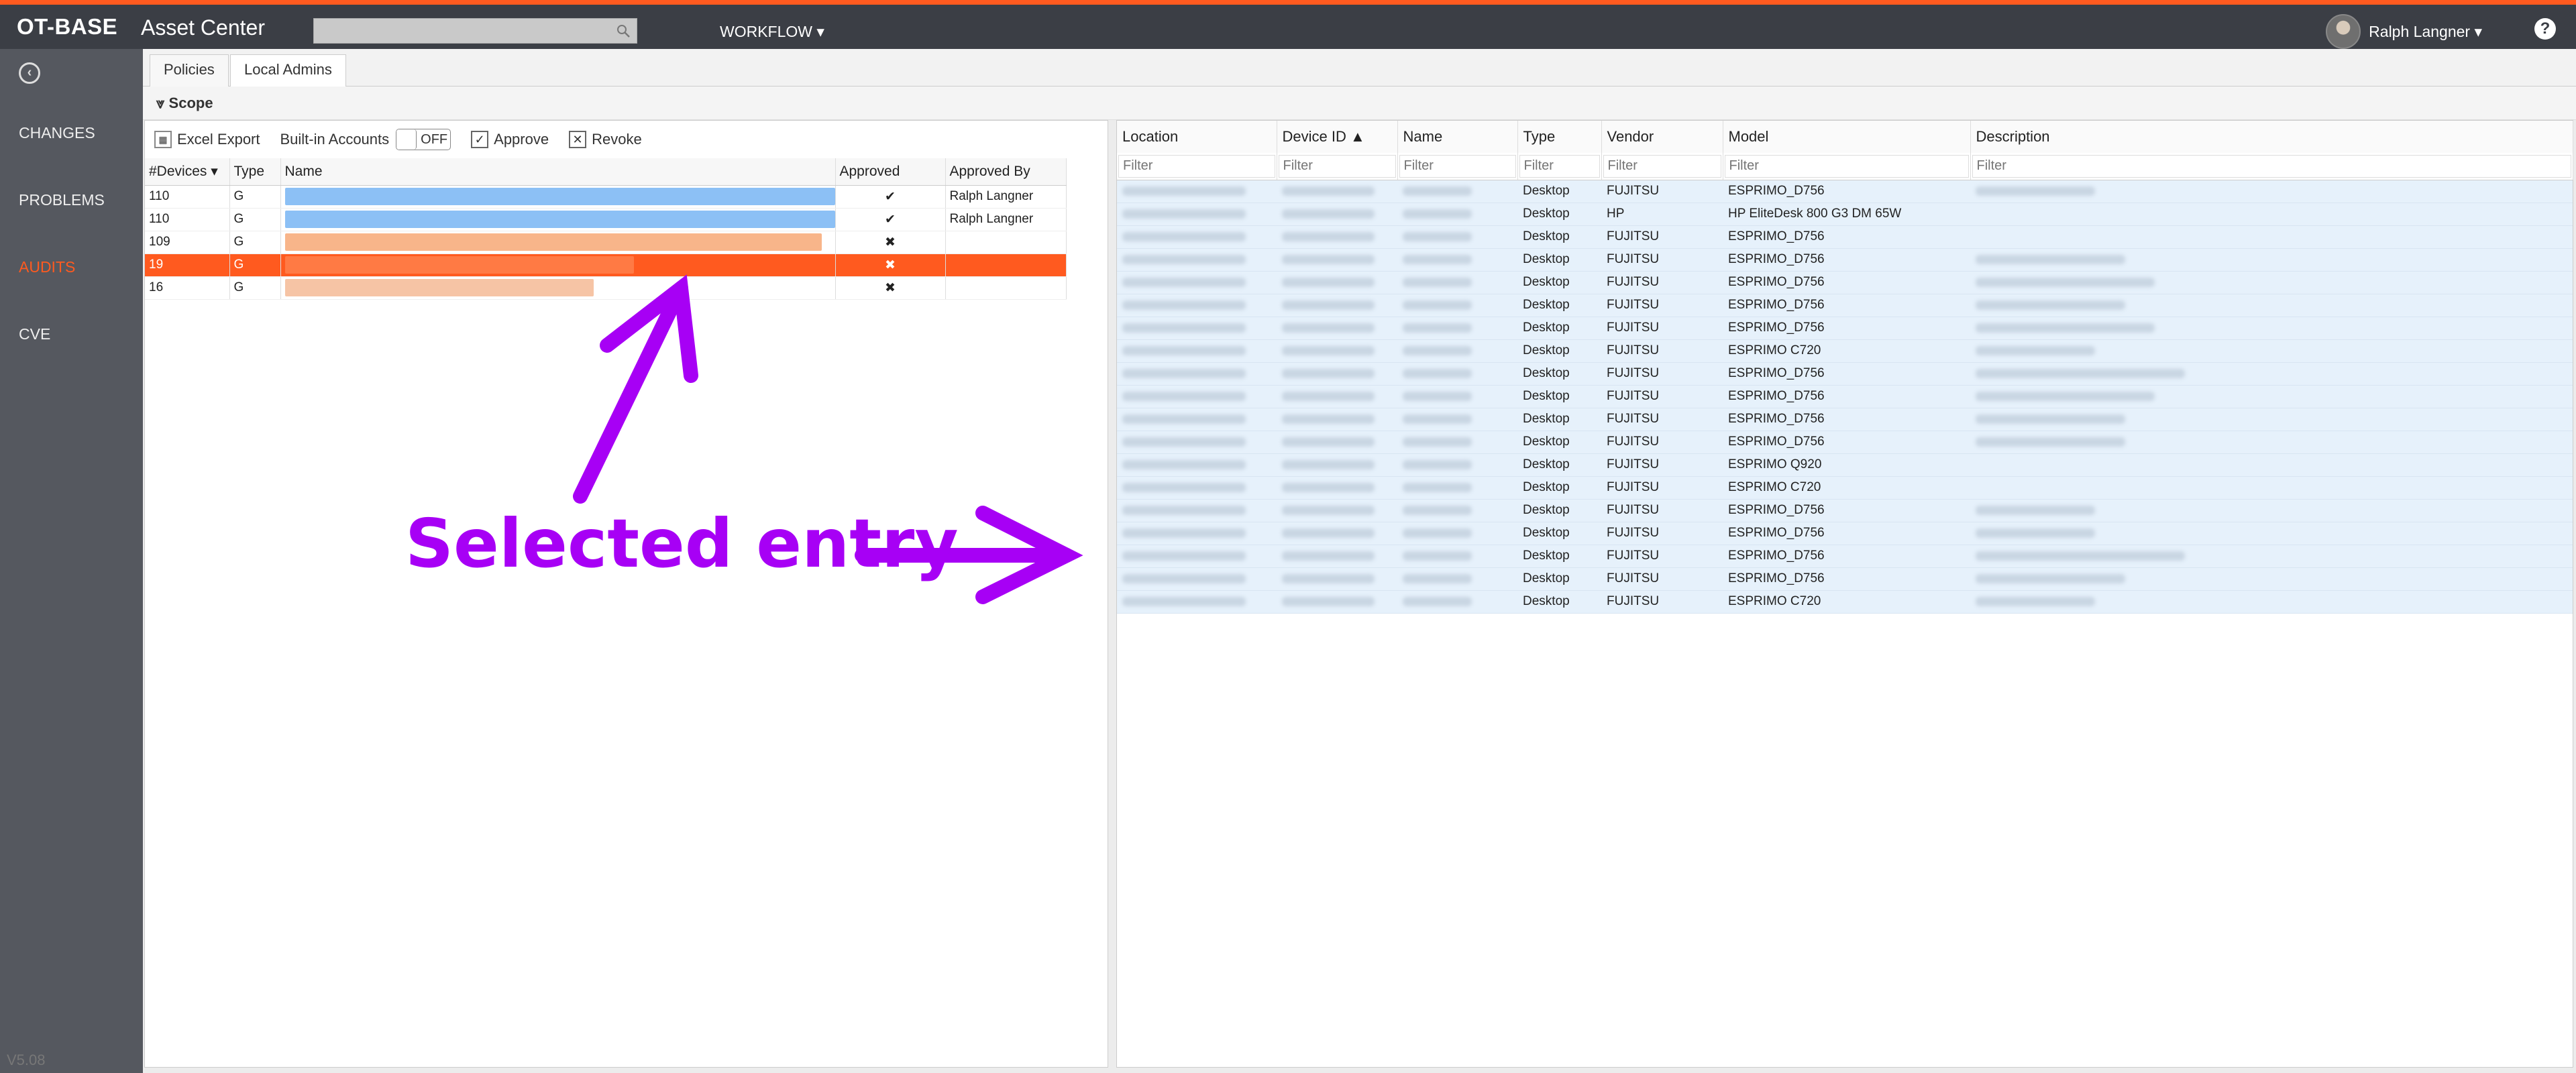 The height and width of the screenshot is (1073, 2576). I want to click on redacted-name, so click(459, 265).